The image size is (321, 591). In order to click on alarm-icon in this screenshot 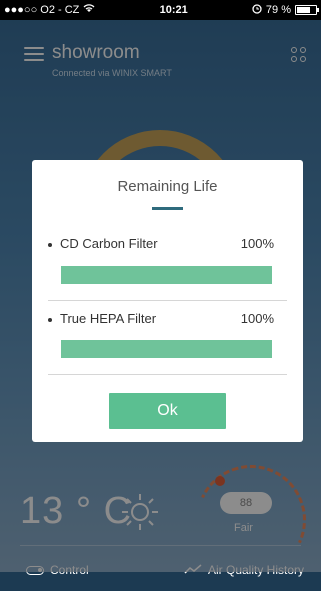, I will do `click(257, 10)`.